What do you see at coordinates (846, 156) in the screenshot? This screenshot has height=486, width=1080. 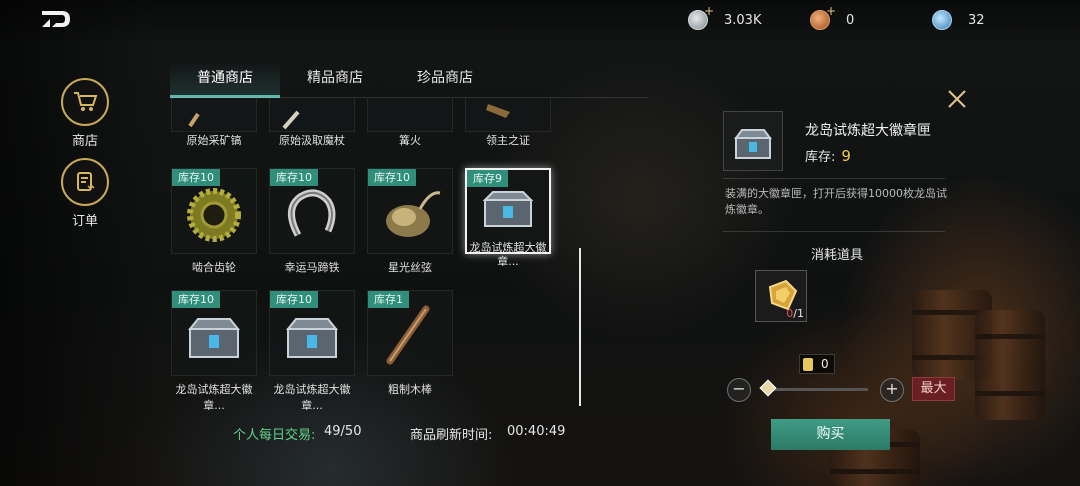 I see `detail-stock-value: 9` at bounding box center [846, 156].